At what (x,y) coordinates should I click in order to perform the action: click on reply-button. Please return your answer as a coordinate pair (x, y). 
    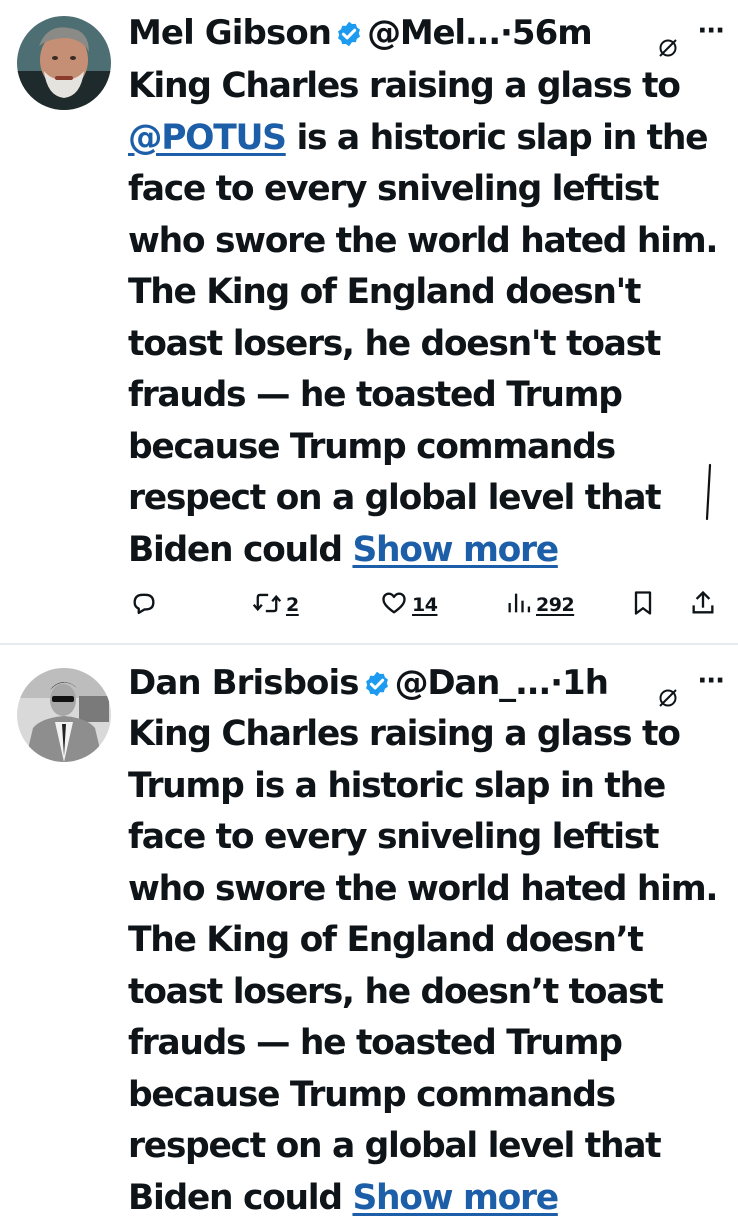
    Looking at the image, I should click on (144, 605).